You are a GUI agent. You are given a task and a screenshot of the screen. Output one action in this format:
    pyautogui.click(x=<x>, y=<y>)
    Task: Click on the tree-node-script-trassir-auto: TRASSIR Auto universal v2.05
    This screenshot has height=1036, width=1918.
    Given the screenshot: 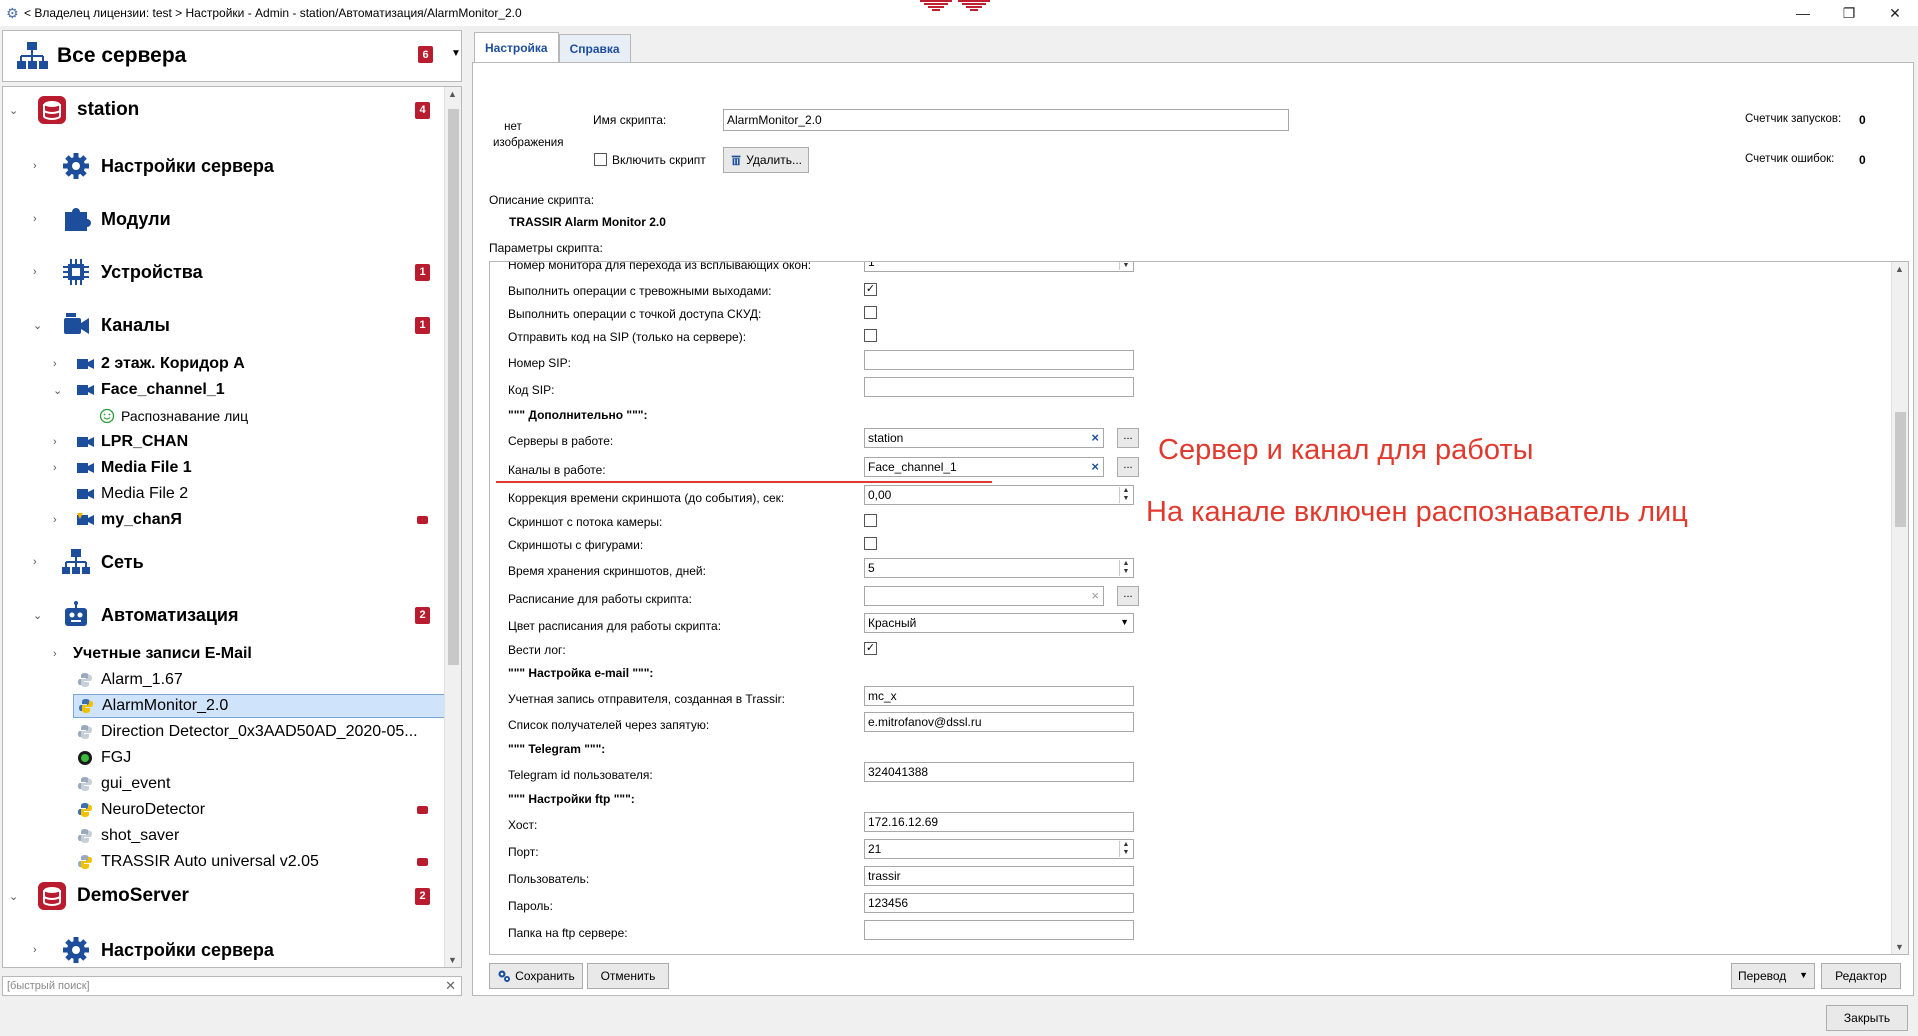 What is the action you would take?
    pyautogui.click(x=224, y=862)
    